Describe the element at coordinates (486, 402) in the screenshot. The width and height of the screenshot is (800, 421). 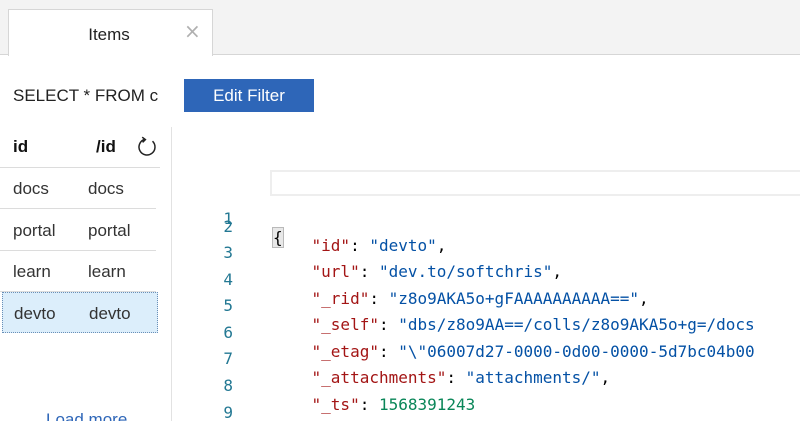
I see `editor-line: 9 }` at that location.